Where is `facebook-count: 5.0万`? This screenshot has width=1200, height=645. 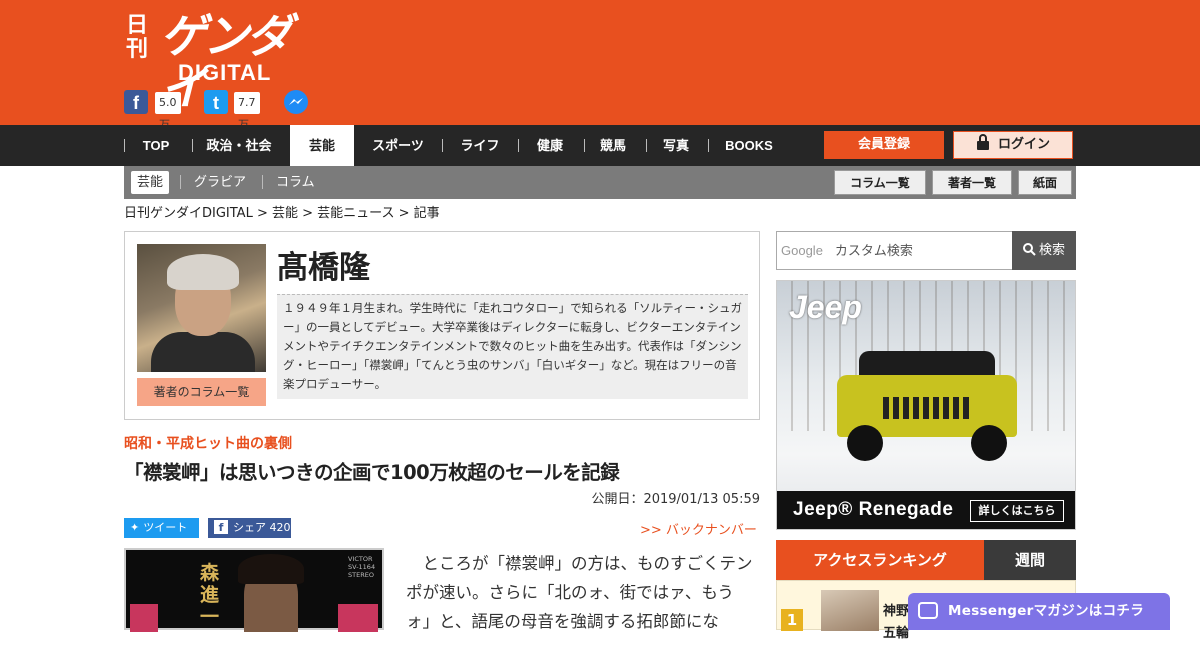 facebook-count: 5.0万 is located at coordinates (168, 111).